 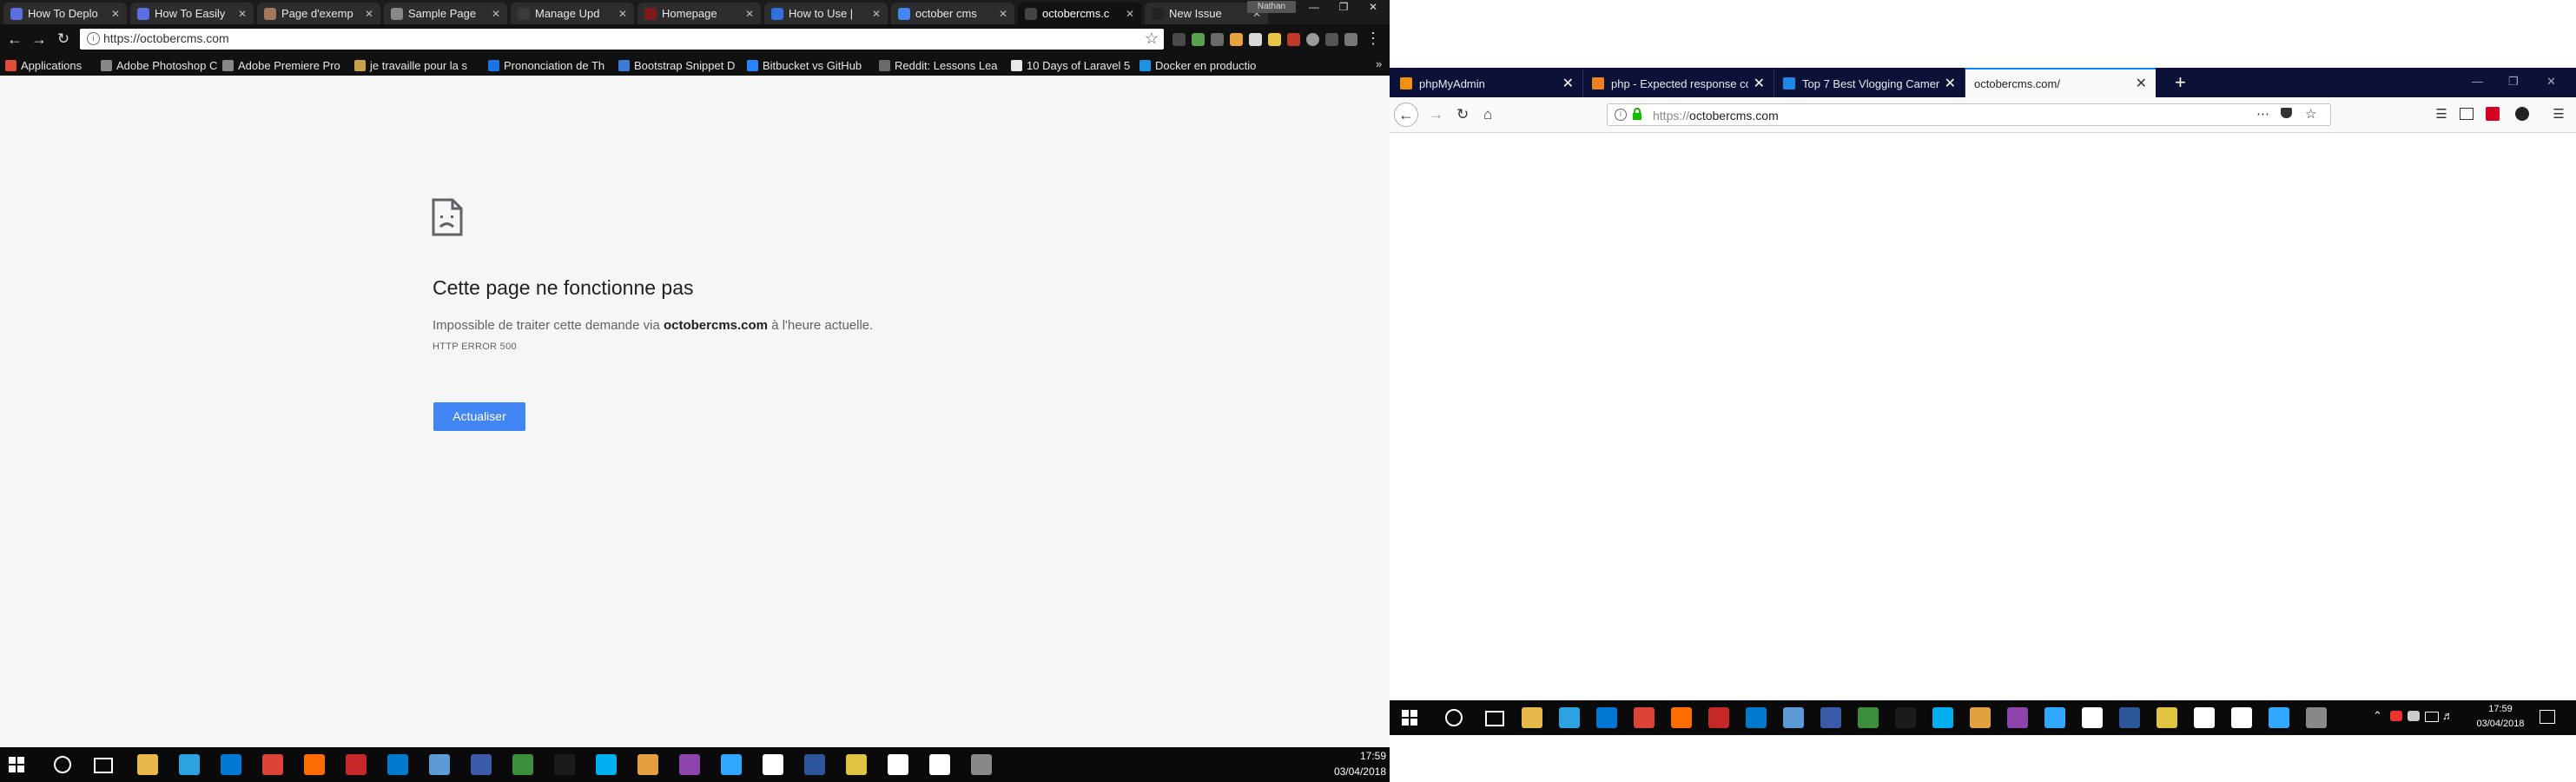 I want to click on bookmarks-overflow-icon: », so click(x=1379, y=63).